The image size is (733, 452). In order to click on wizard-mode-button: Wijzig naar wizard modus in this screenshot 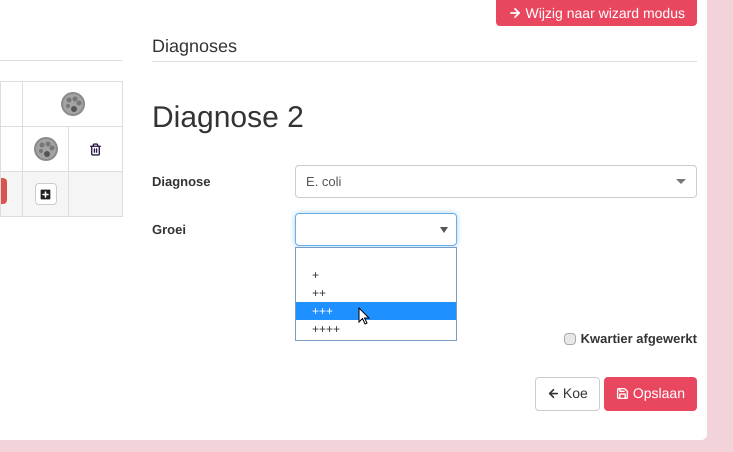, I will do `click(596, 13)`.